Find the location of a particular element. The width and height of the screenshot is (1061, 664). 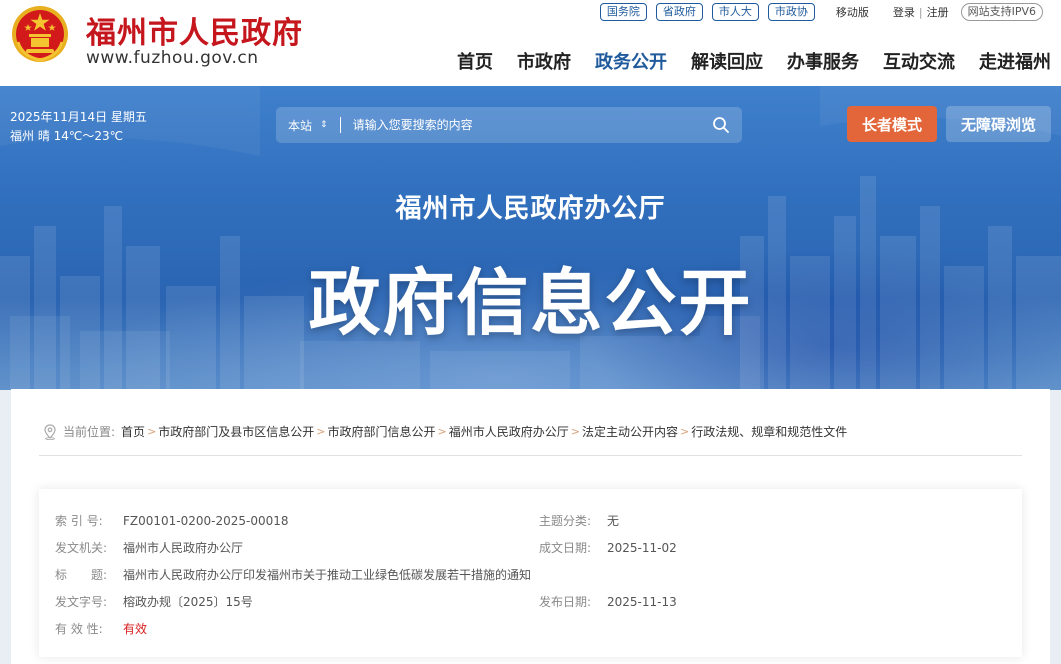

search-scope-select: 本站 ⇕ is located at coordinates (308, 125).